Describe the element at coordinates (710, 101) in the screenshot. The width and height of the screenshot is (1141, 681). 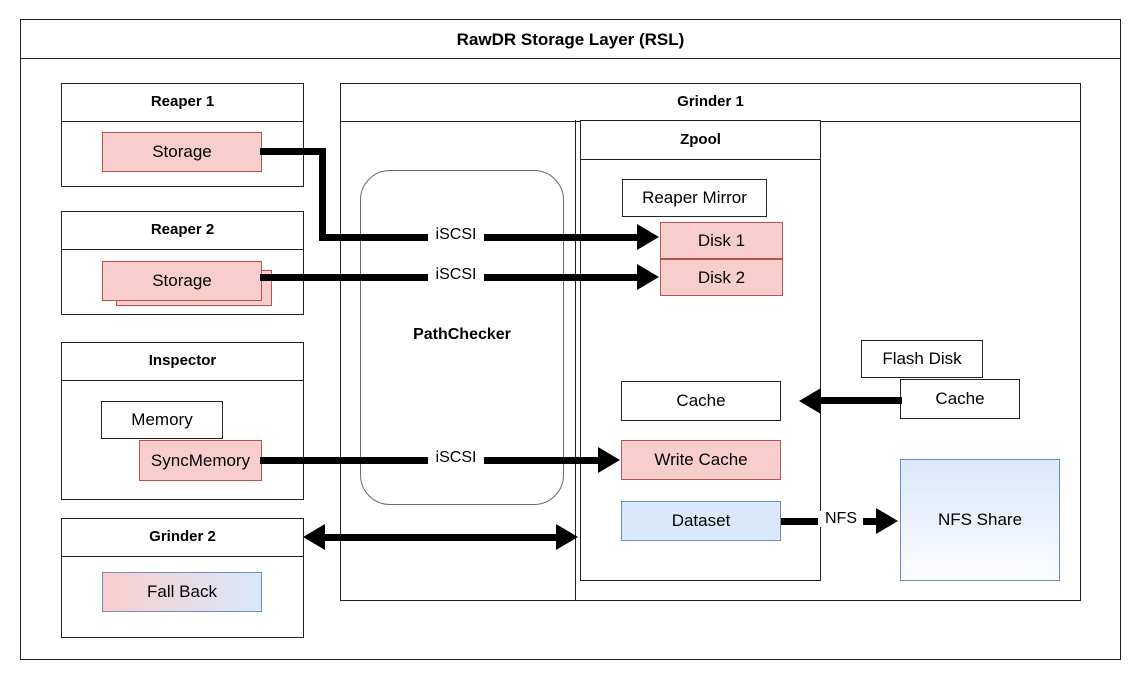
I see `grinder-1-title: Grinder 1` at that location.